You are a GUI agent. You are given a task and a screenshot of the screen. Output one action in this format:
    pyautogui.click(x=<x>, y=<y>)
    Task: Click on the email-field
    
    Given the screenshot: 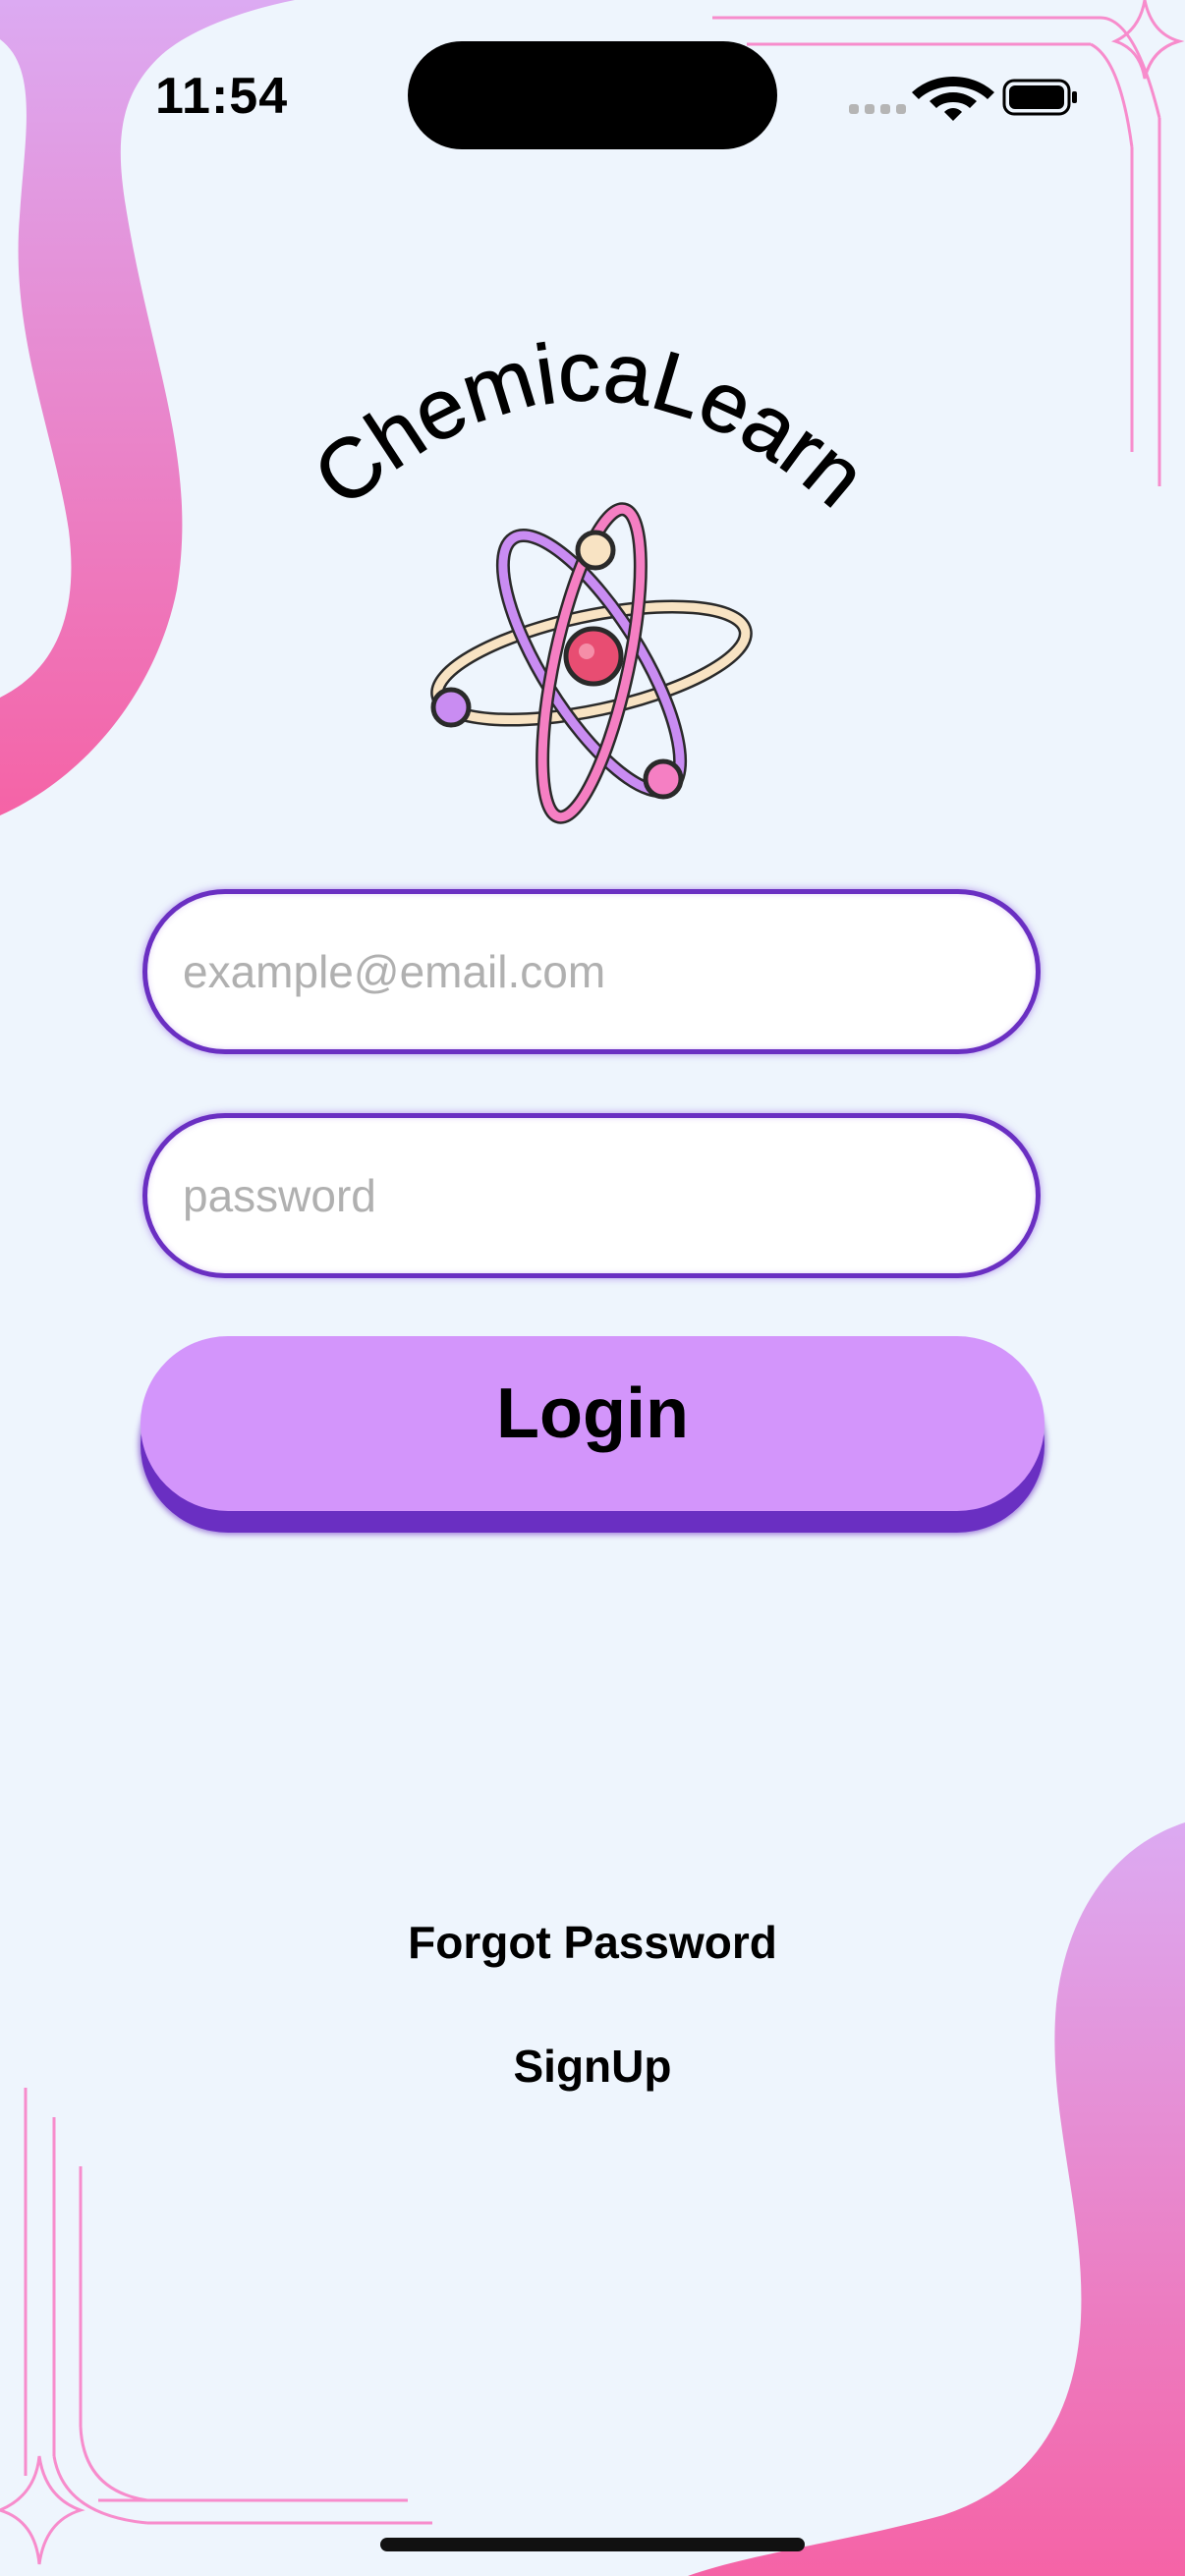 What is the action you would take?
    pyautogui.click(x=592, y=971)
    